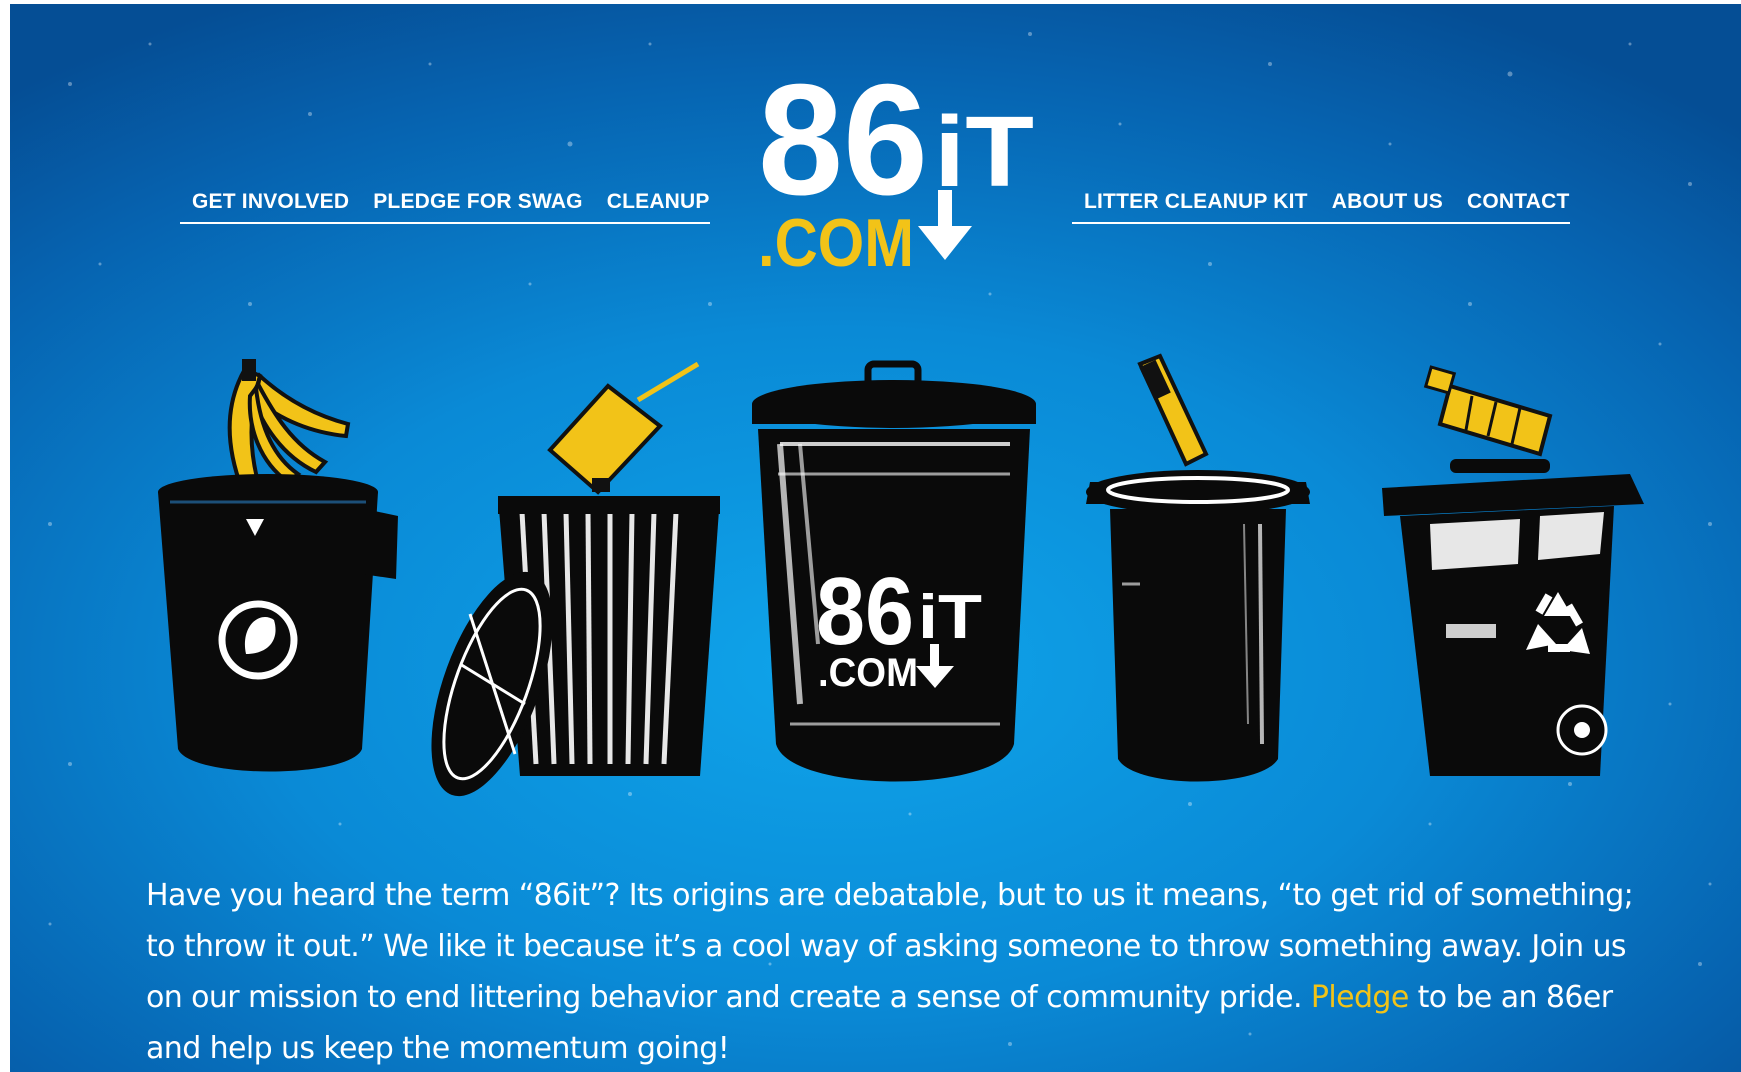  I want to click on bin-logo-com: .COM, so click(868, 673).